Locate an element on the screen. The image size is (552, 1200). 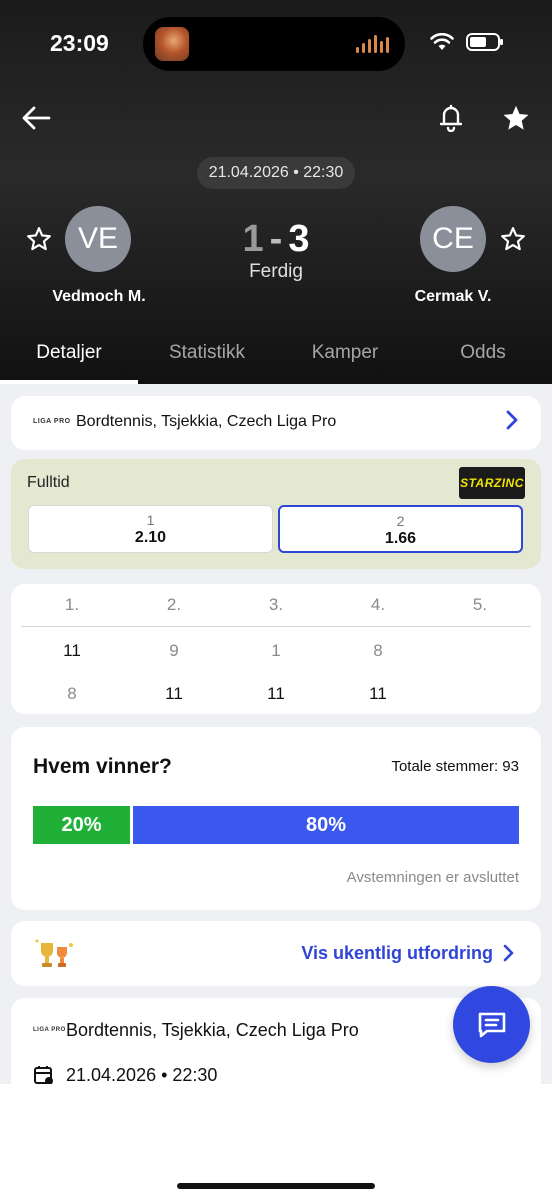
tab-matches: Kamper is located at coordinates (345, 357).